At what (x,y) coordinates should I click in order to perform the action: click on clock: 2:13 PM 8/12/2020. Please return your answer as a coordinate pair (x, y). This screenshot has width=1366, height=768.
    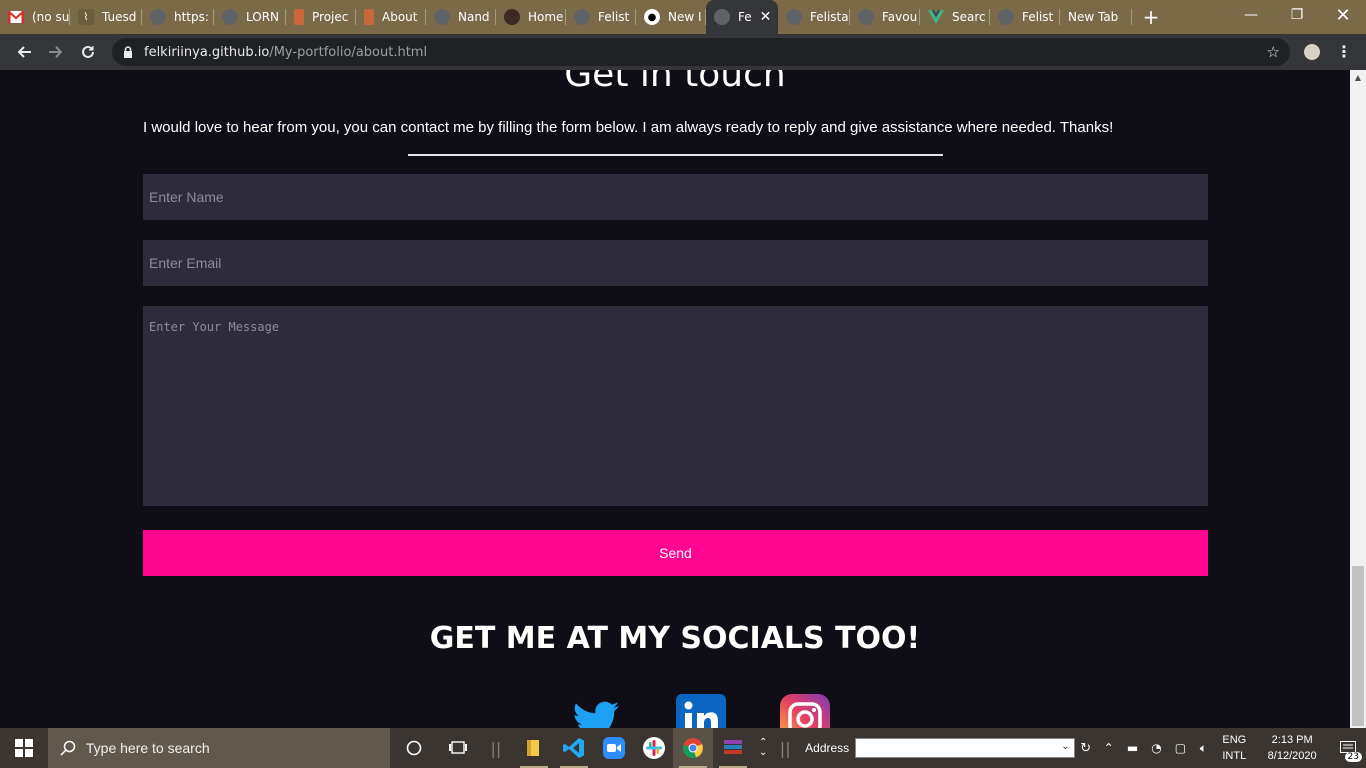
    Looking at the image, I should click on (1292, 748).